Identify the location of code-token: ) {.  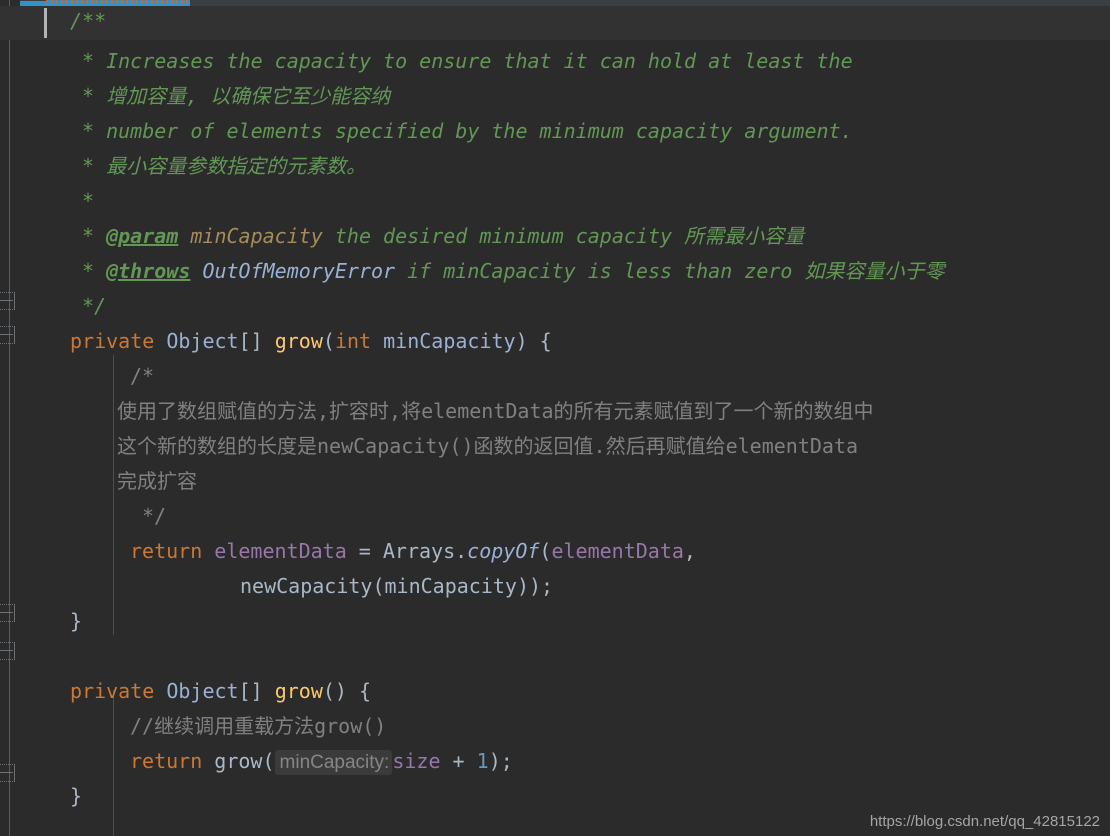
(533, 341).